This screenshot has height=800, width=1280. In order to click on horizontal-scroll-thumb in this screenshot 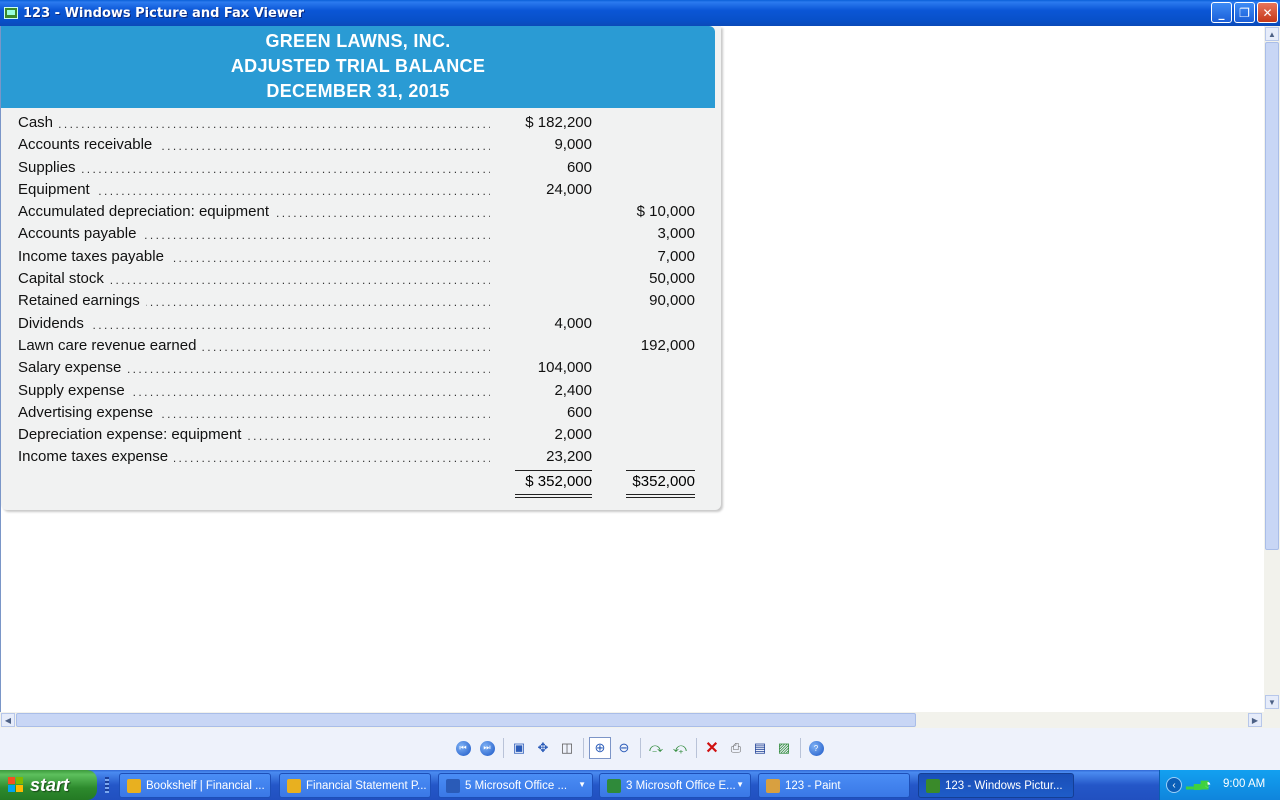, I will do `click(466, 720)`.